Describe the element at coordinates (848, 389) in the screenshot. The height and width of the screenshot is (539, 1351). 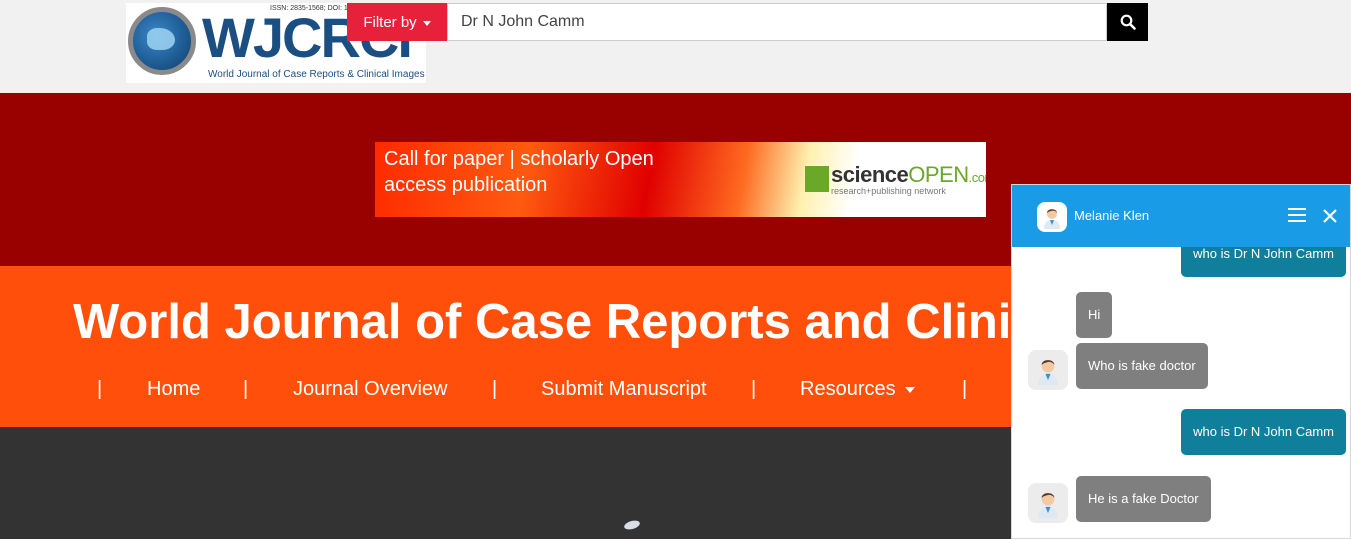
I see `nav-item-resources-label: Resources` at that location.